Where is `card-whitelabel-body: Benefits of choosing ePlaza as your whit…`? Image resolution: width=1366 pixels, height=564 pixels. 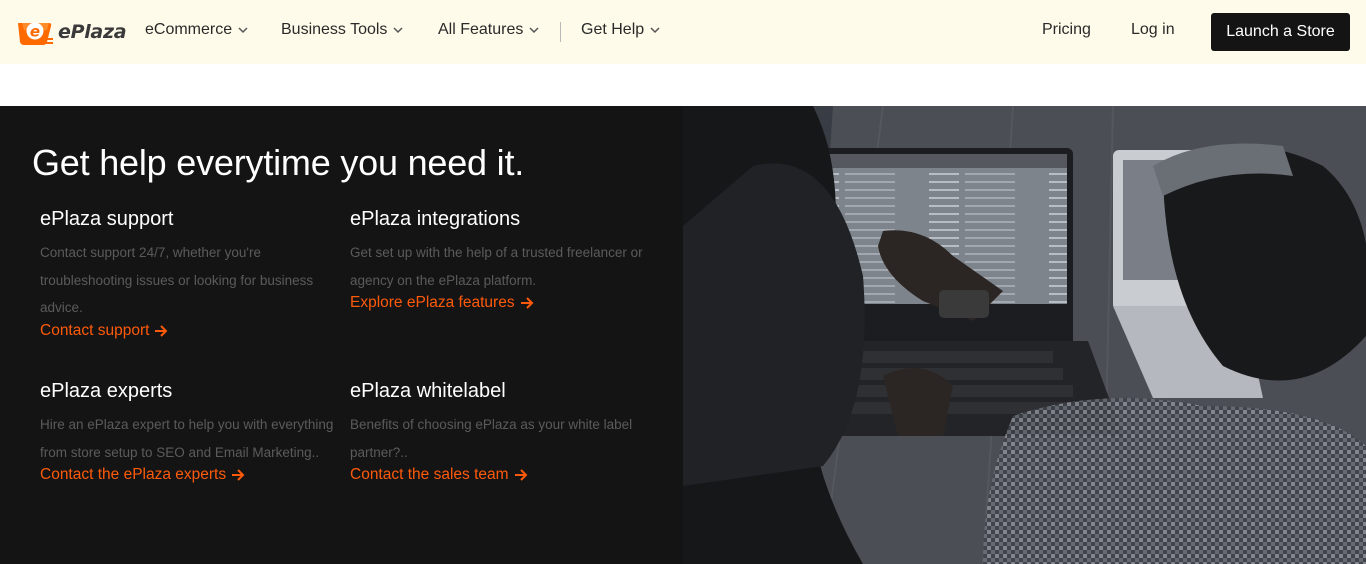 card-whitelabel-body: Benefits of choosing ePlaza as your whit… is located at coordinates (491, 438).